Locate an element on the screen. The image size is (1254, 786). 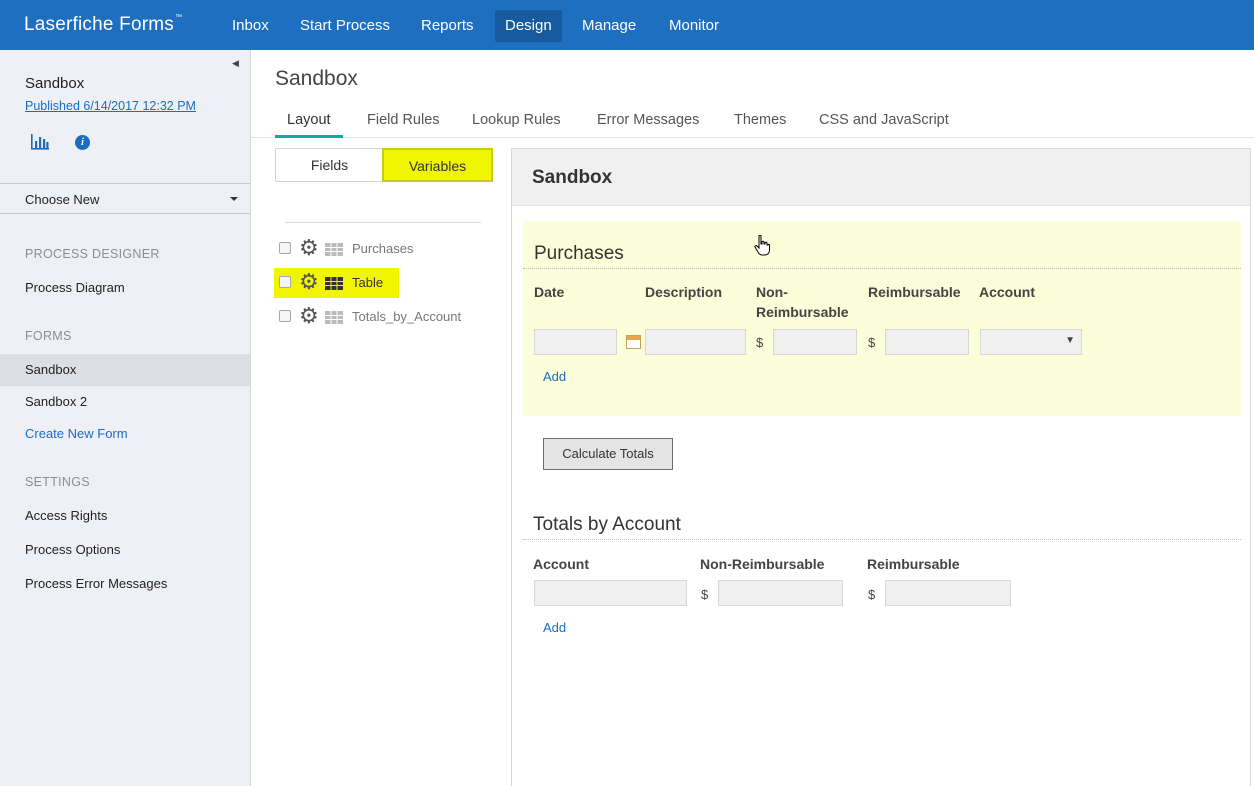
account-total-input is located at coordinates (610, 593).